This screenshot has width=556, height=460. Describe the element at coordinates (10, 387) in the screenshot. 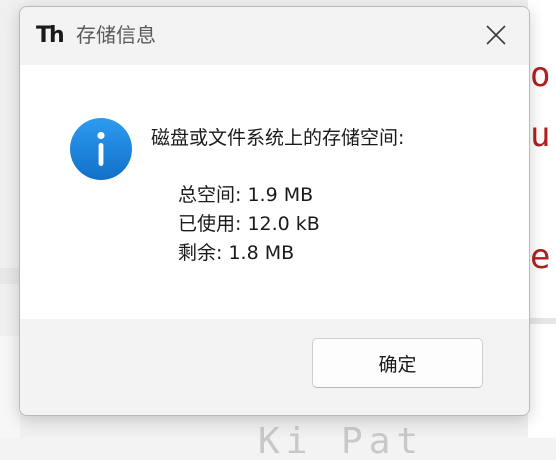

I see `background-left-panel` at that location.